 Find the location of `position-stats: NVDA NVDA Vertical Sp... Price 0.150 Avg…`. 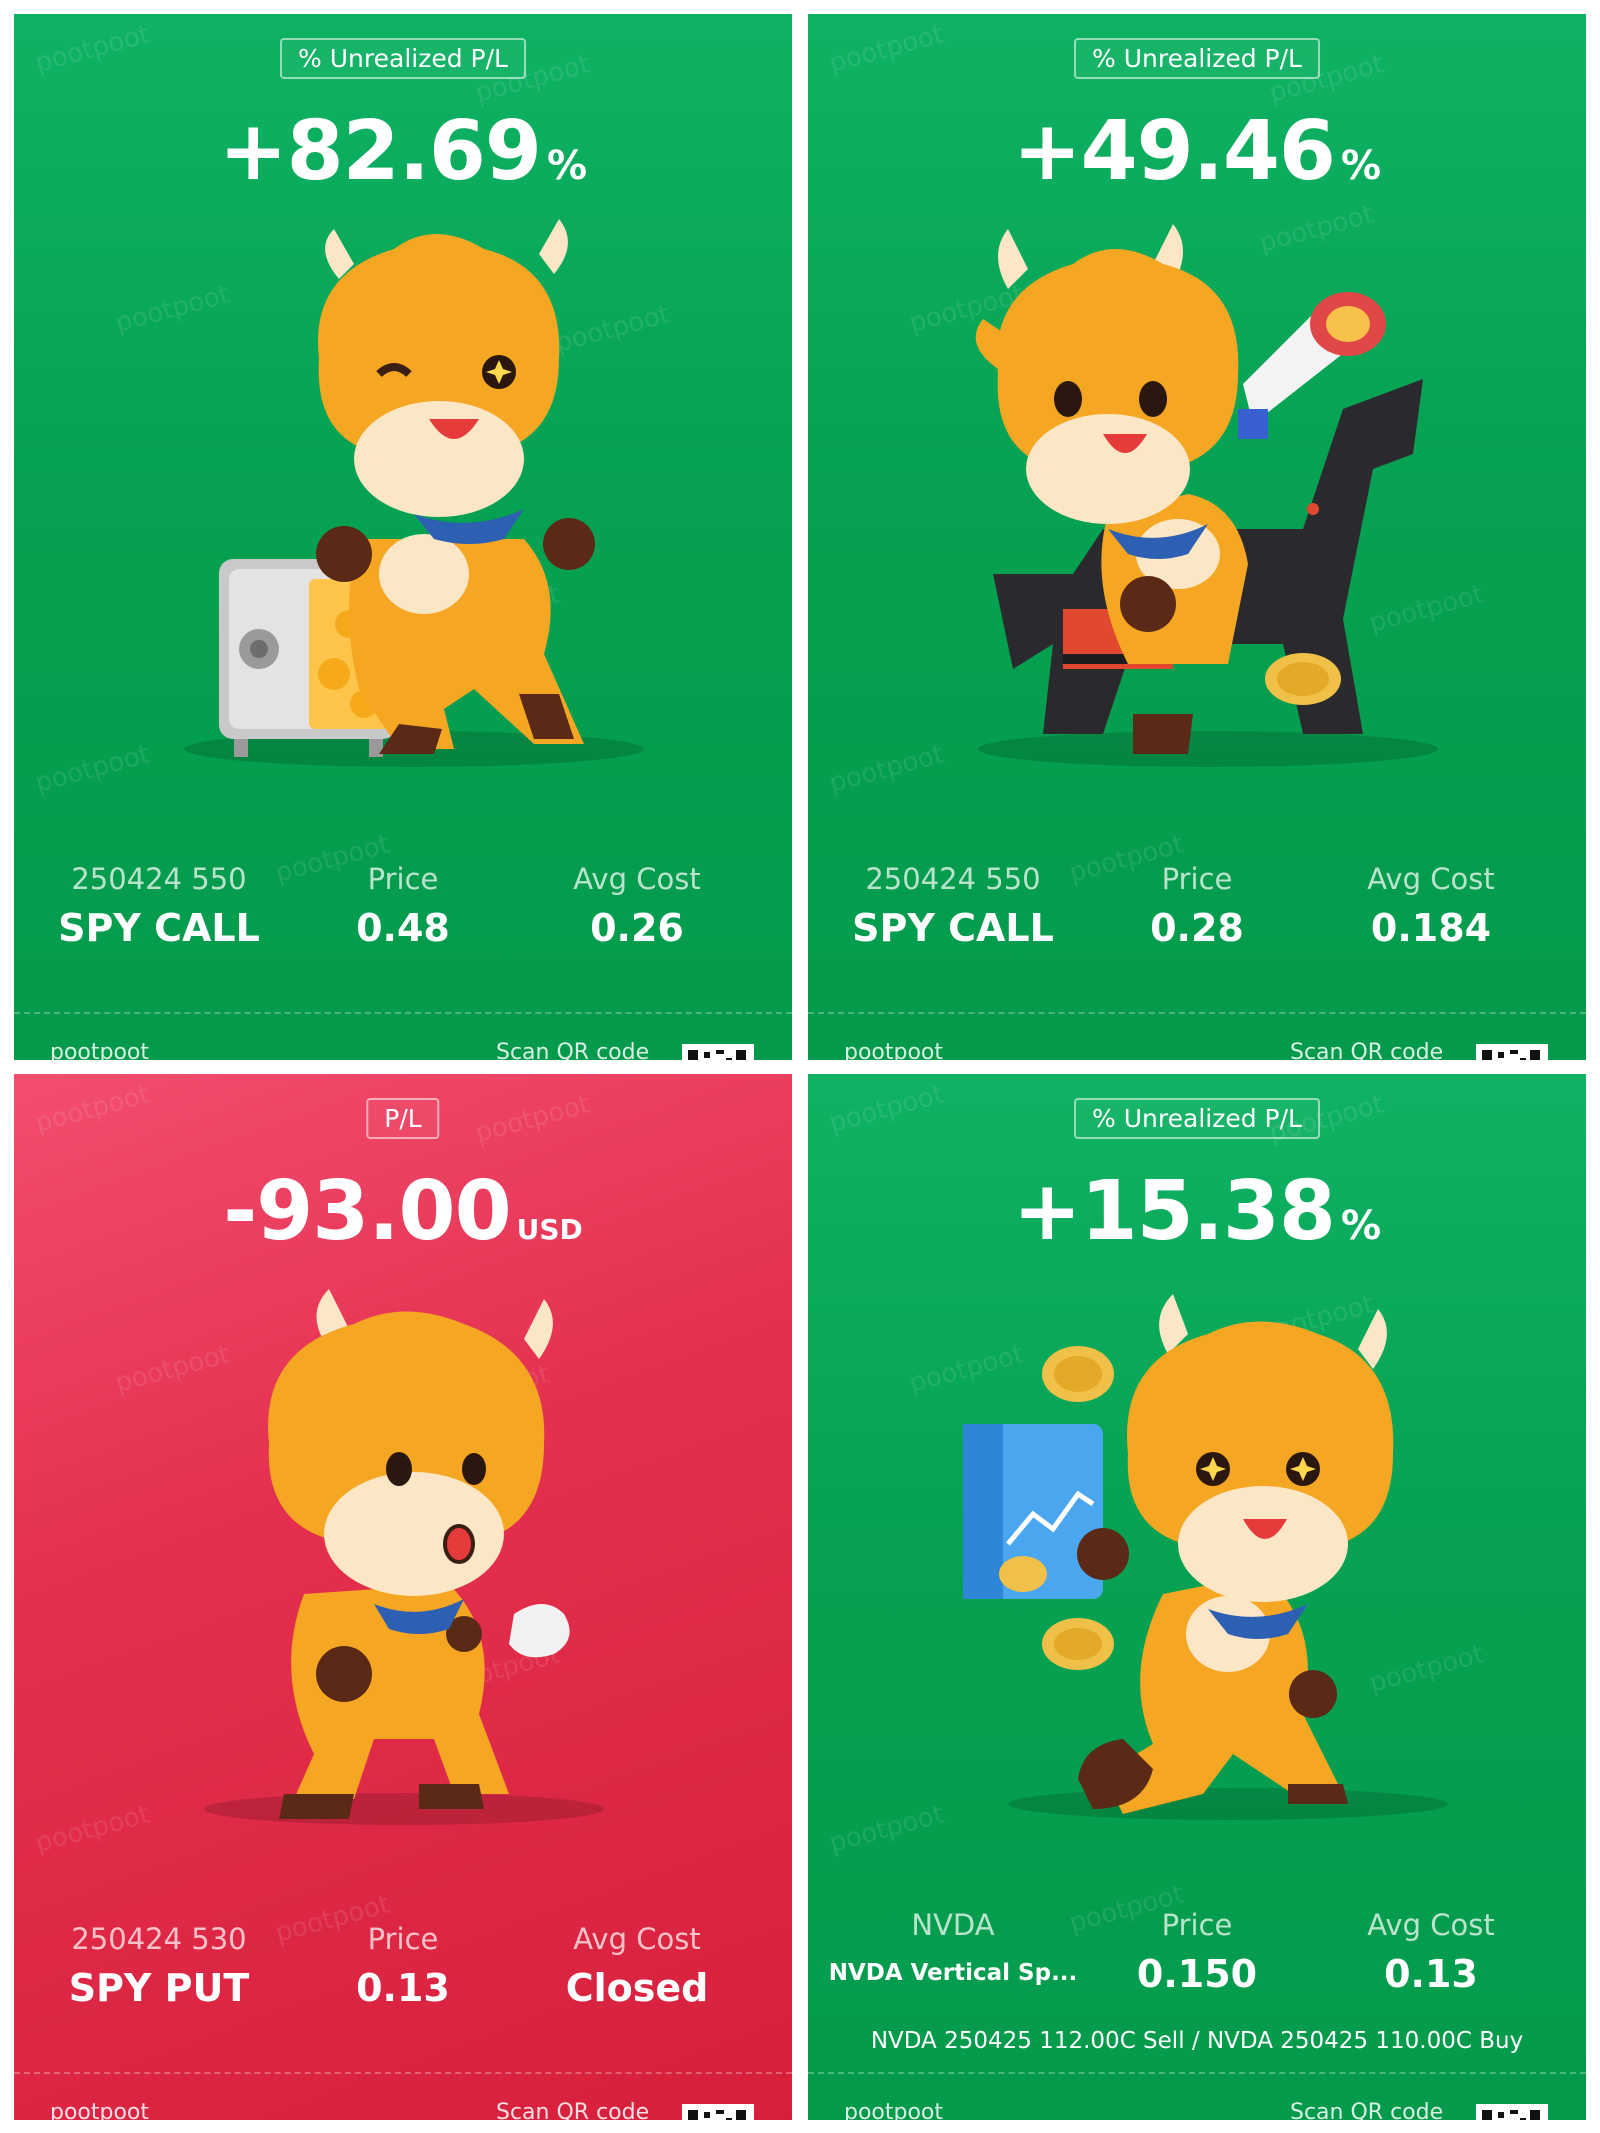

position-stats: NVDA NVDA Vertical Sp... Price 0.150 Avg… is located at coordinates (1197, 1968).